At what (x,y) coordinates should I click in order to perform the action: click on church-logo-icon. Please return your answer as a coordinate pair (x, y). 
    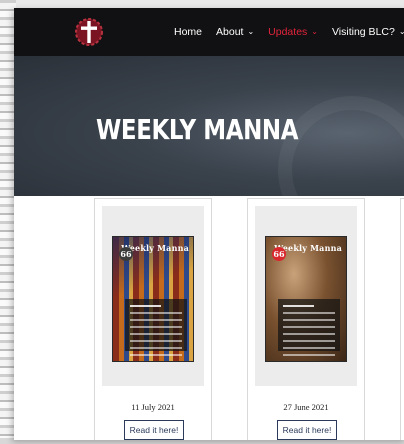
    Looking at the image, I should click on (89, 32).